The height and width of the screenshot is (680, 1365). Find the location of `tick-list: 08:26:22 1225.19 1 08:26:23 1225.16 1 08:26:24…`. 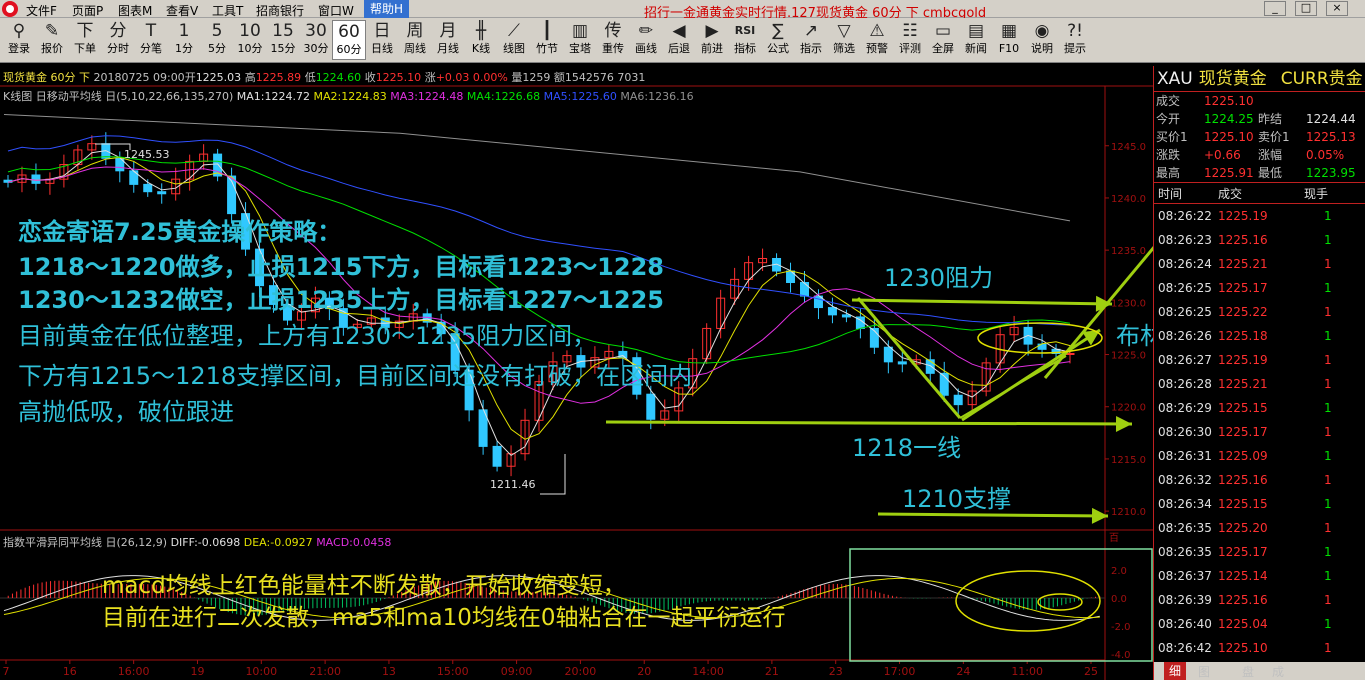

tick-list: 08:26:22 1225.19 1 08:26:23 1225.16 1 08:26:24… is located at coordinates (1259, 432).